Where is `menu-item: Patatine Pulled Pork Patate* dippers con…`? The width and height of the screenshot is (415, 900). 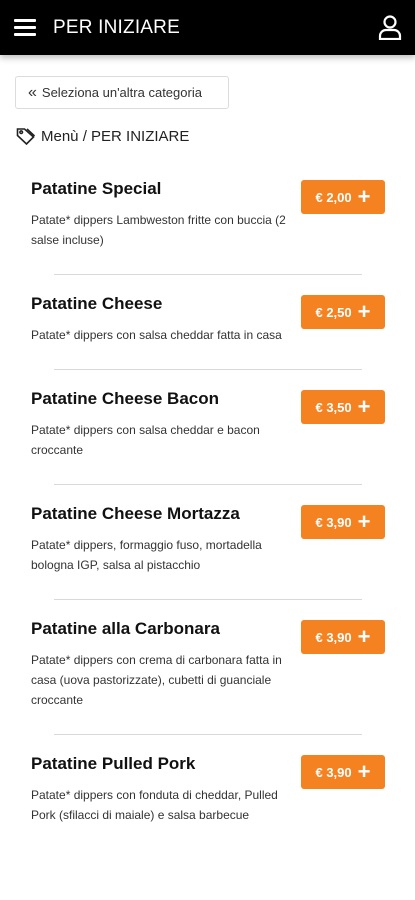
menu-item: Patatine Pulled Pork Patate* dippers con… is located at coordinates (207, 780).